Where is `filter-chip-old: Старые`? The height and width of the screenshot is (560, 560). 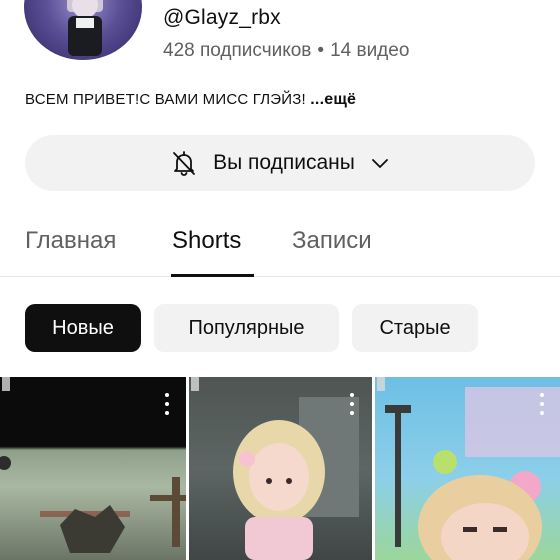 filter-chip-old: Старые is located at coordinates (415, 328).